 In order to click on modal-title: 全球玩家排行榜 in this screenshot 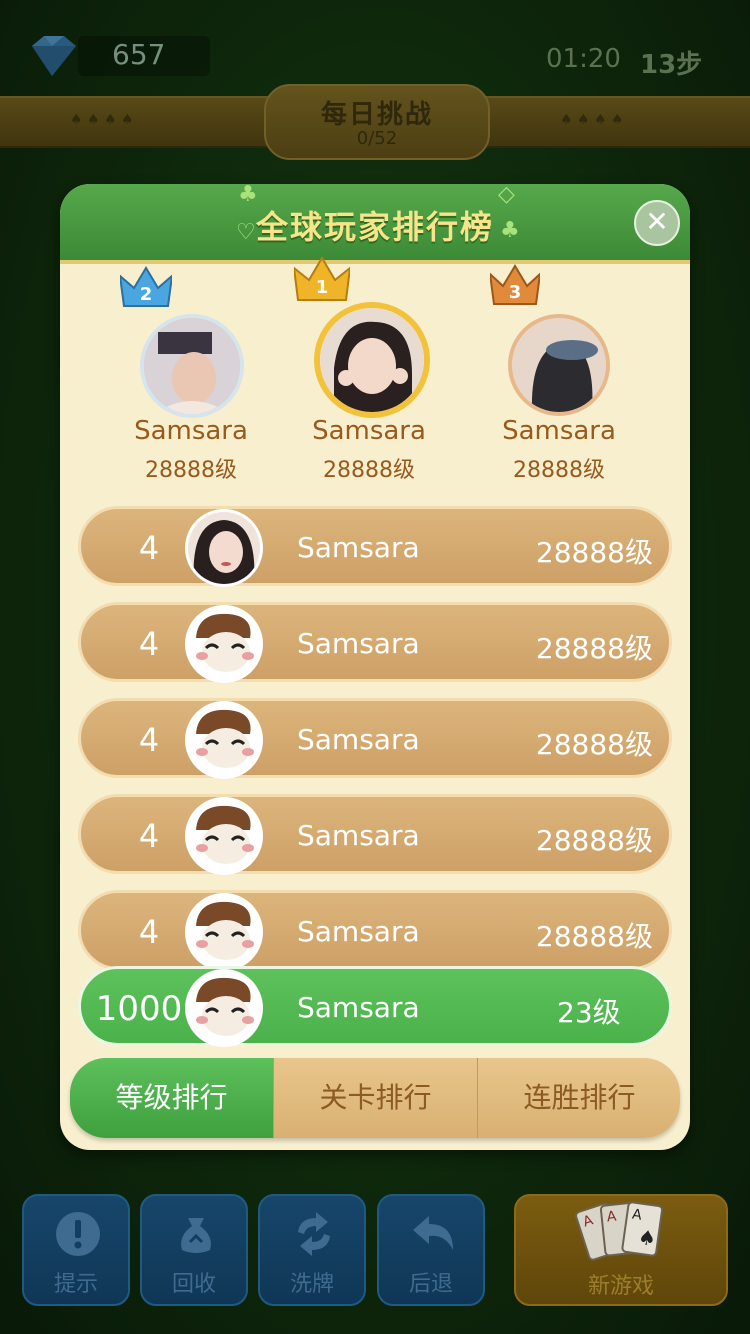, I will do `click(374, 227)`.